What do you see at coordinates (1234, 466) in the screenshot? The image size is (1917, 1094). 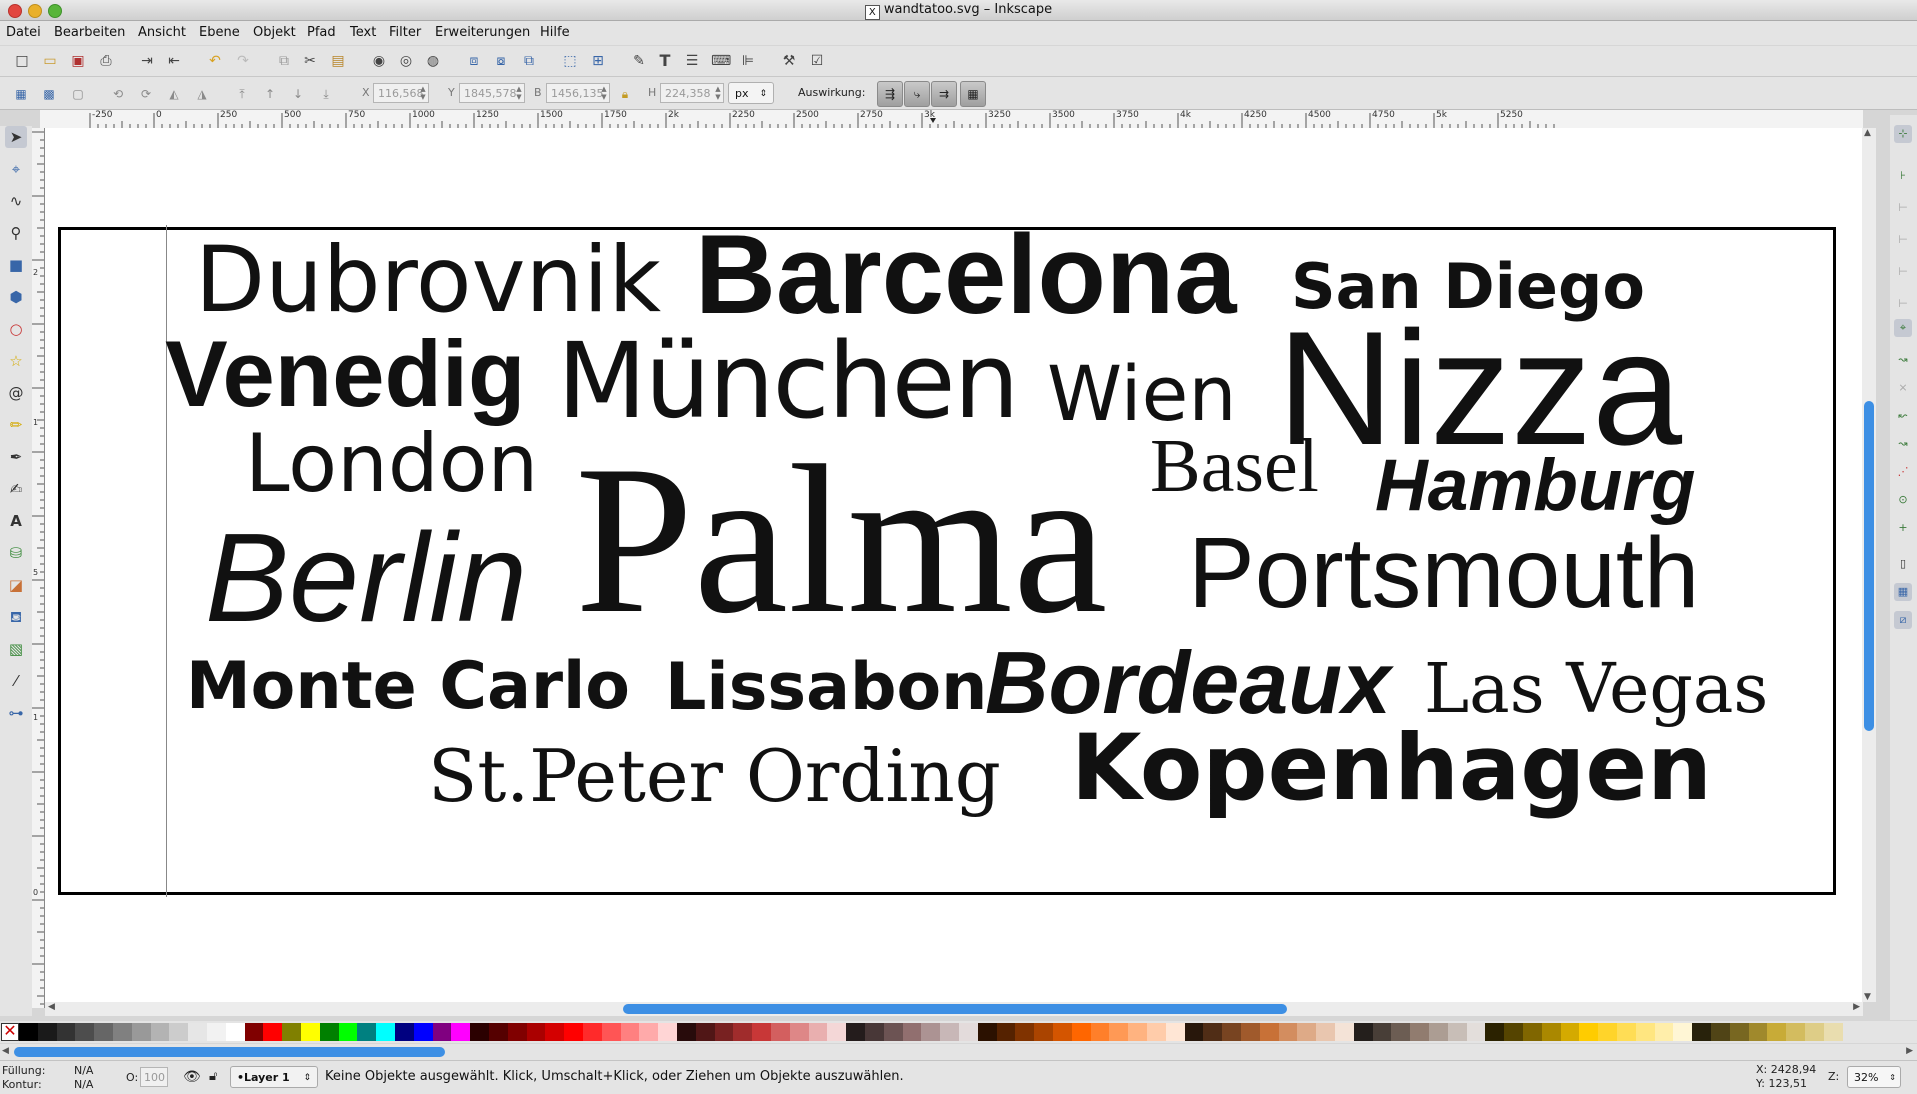 I see `word-basel: Basel` at bounding box center [1234, 466].